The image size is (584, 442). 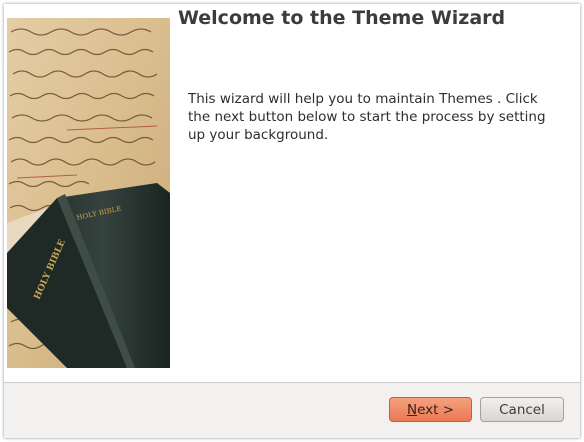 I want to click on button-bar: Next > Cancel, so click(x=292, y=410).